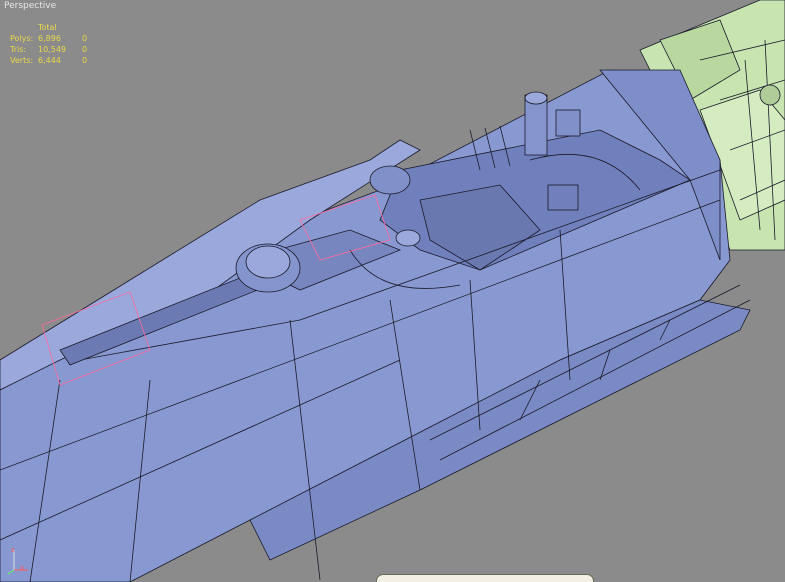 Image resolution: width=785 pixels, height=582 pixels. I want to click on stats-row-polys: Polys: 6,896 0, so click(49, 38).